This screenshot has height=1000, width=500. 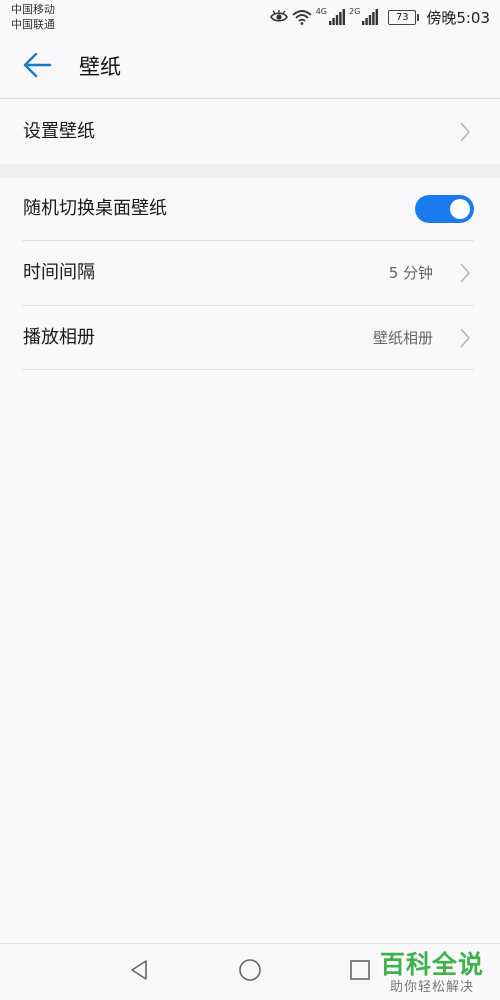 I want to click on nav-recents-button, so click(x=360, y=972).